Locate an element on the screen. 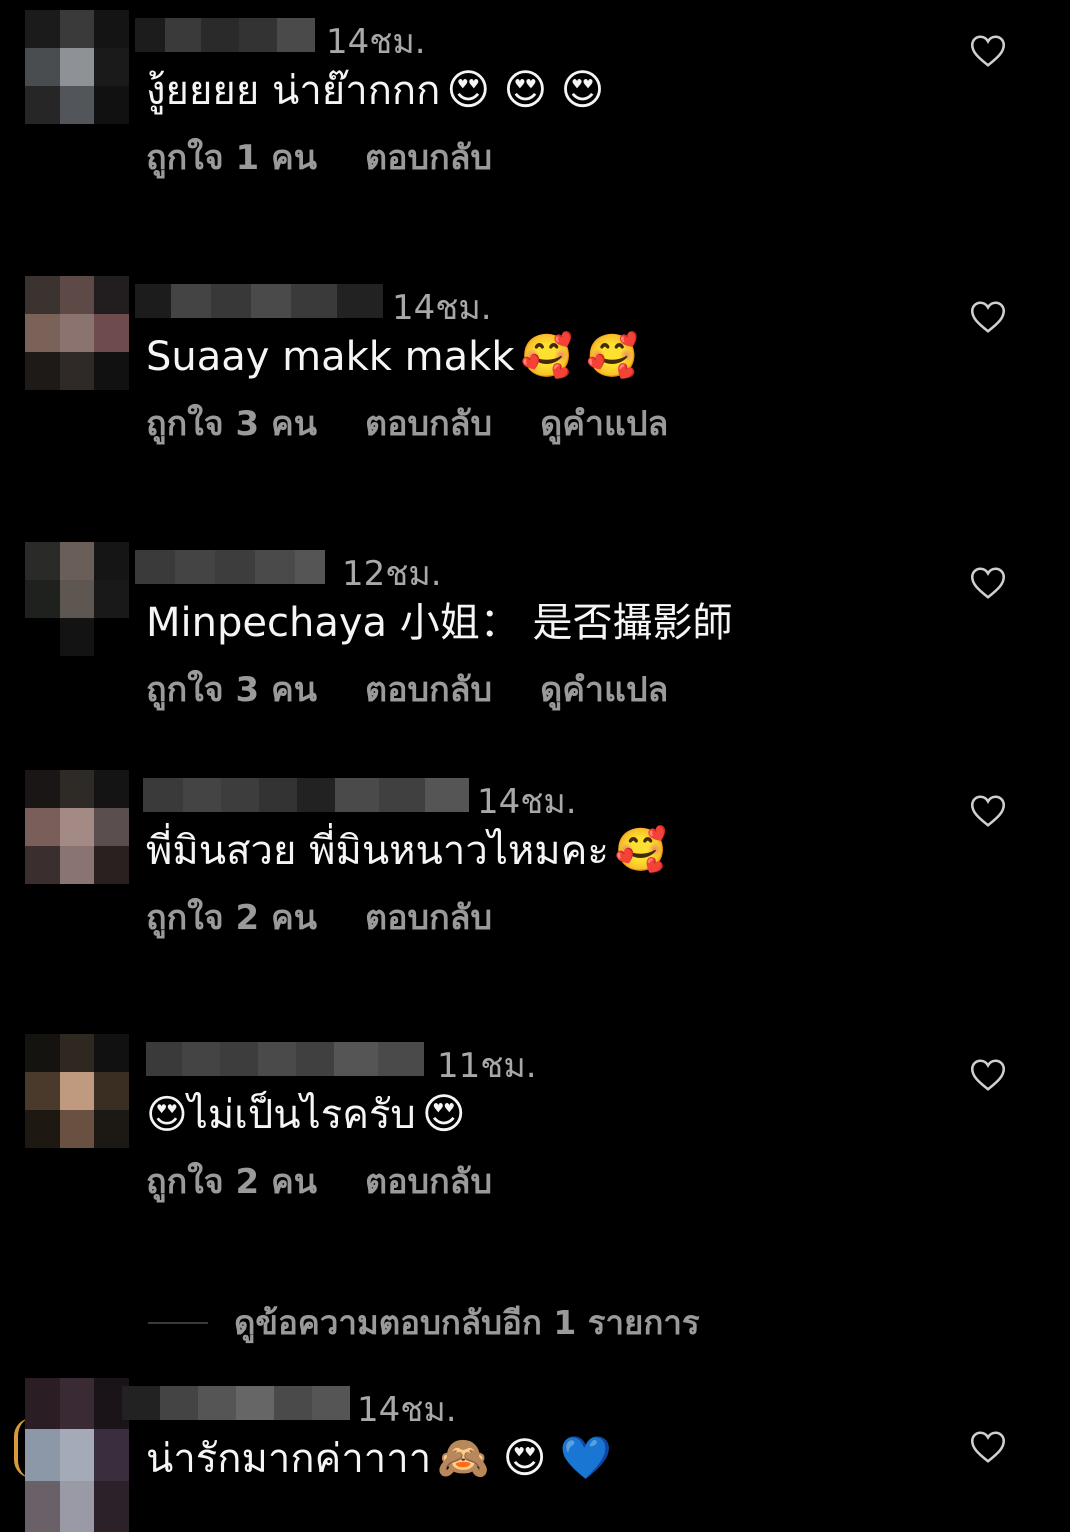 This screenshot has height=1532, width=1070. view-more-replies-label: ดูข้อความตอบกลับอีก 1 รายการ is located at coordinates (467, 1322).